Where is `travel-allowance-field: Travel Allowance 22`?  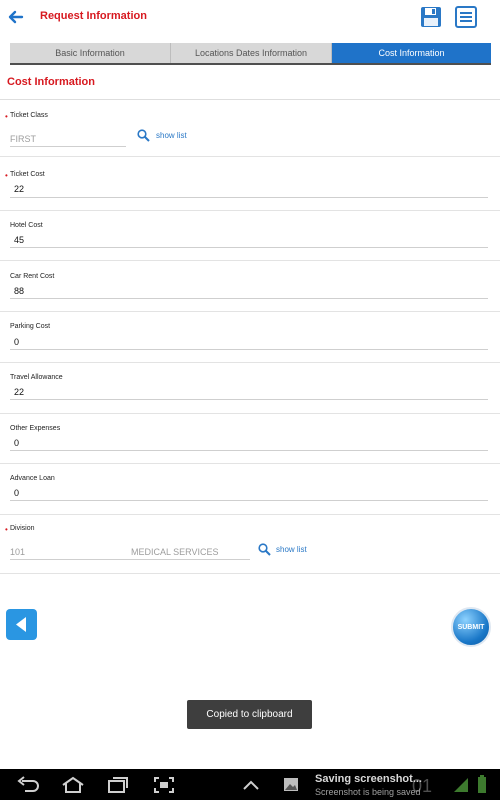 travel-allowance-field: Travel Allowance 22 is located at coordinates (250, 388).